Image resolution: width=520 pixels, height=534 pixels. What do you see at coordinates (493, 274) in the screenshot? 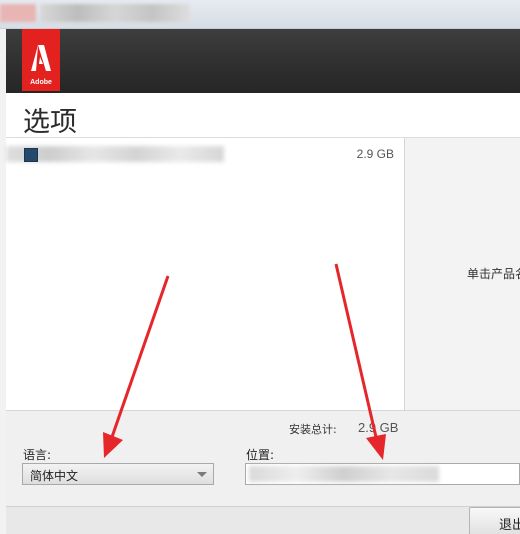
I see `product-detail-hint: 单击产品名` at bounding box center [493, 274].